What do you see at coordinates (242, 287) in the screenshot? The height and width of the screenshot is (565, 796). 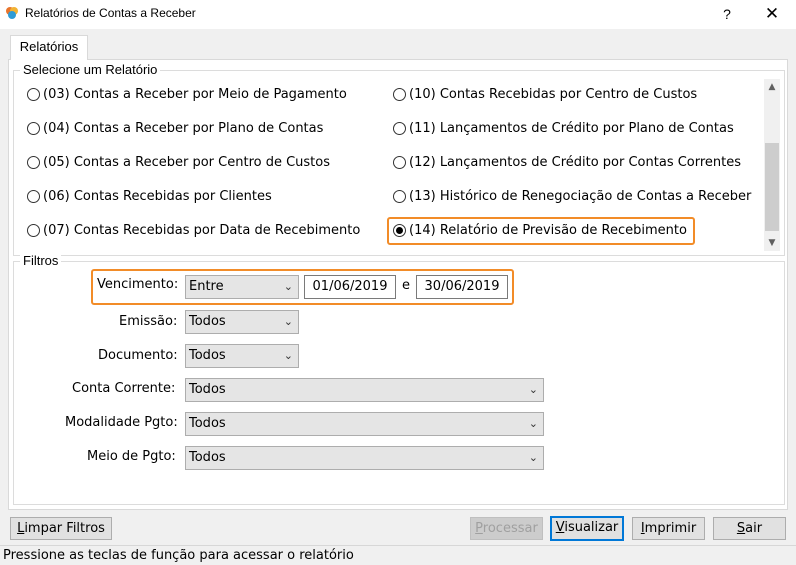 I see `vencimento-mode-select: Entre ⌄` at bounding box center [242, 287].